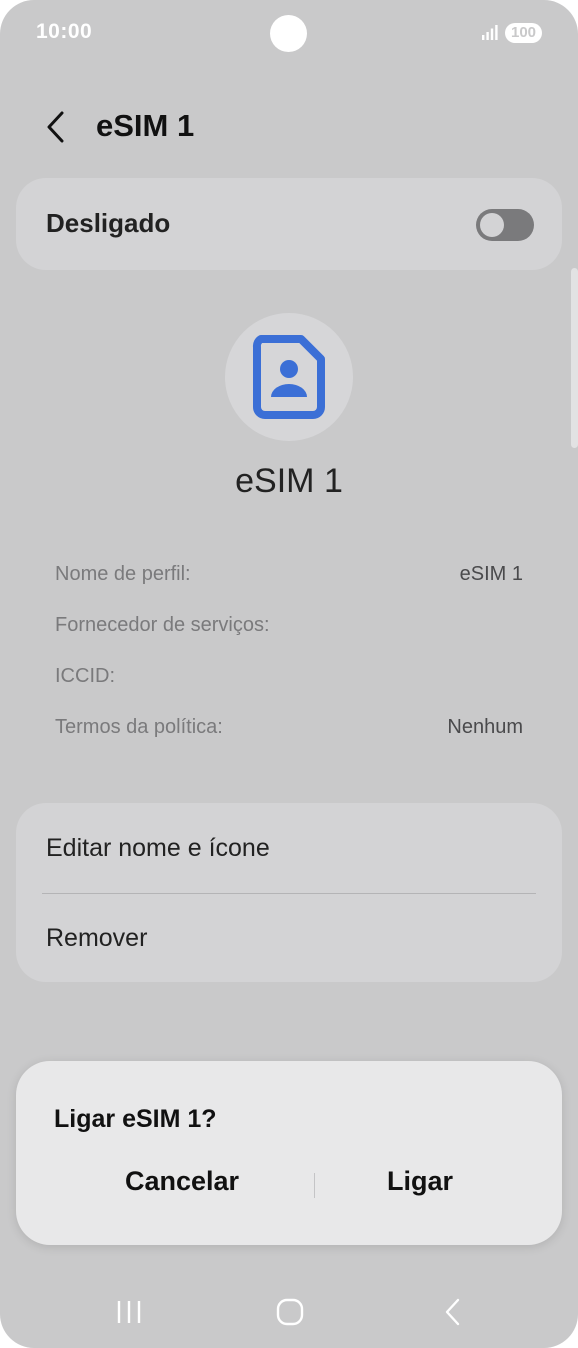 The image size is (578, 1348). I want to click on status-time: 10:00, so click(64, 31).